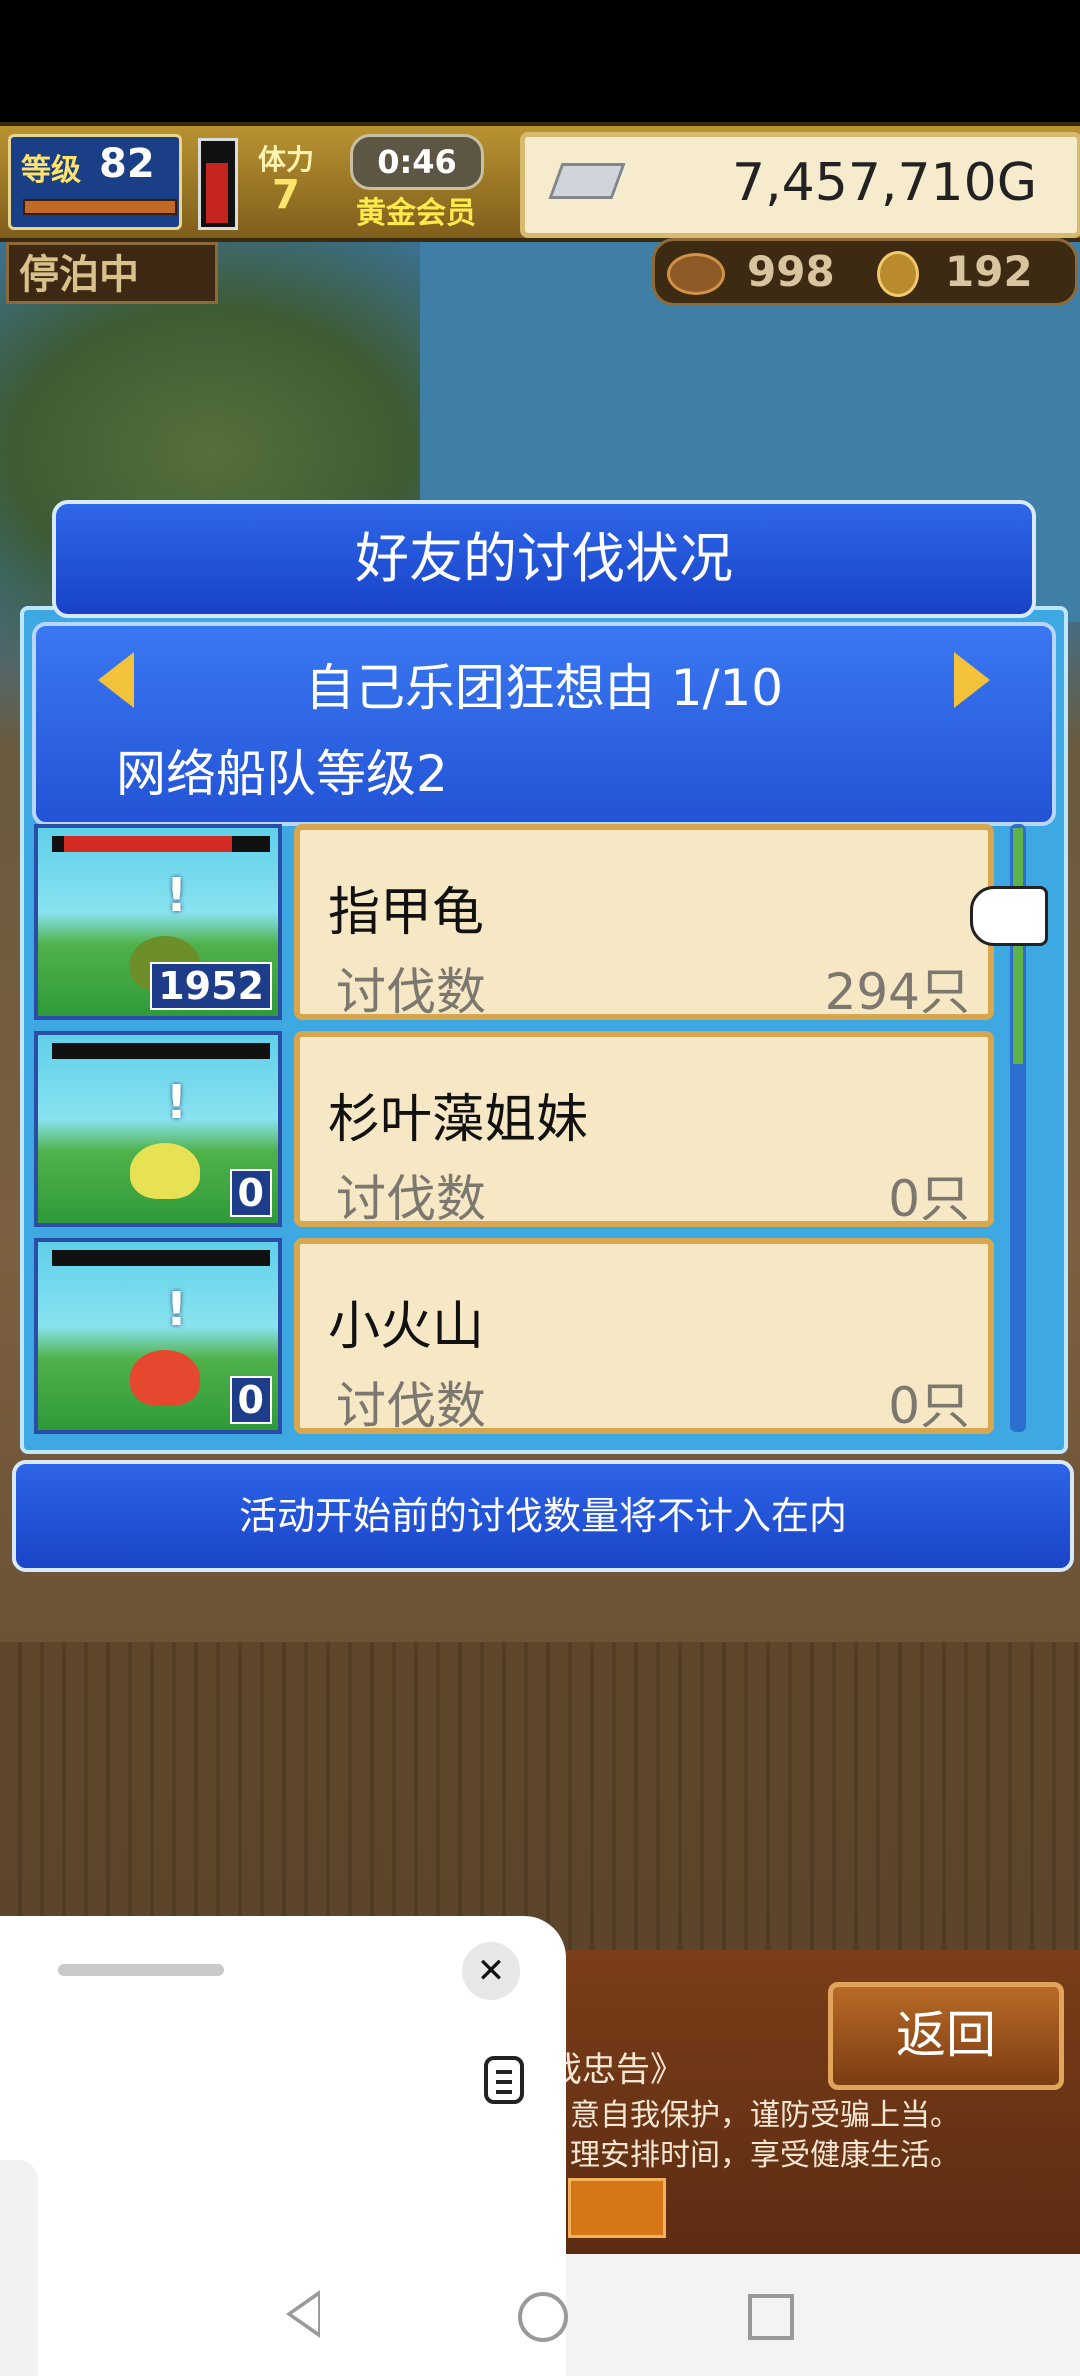 The width and height of the screenshot is (1080, 2376). I want to click on back-button: 返回, so click(946, 2036).